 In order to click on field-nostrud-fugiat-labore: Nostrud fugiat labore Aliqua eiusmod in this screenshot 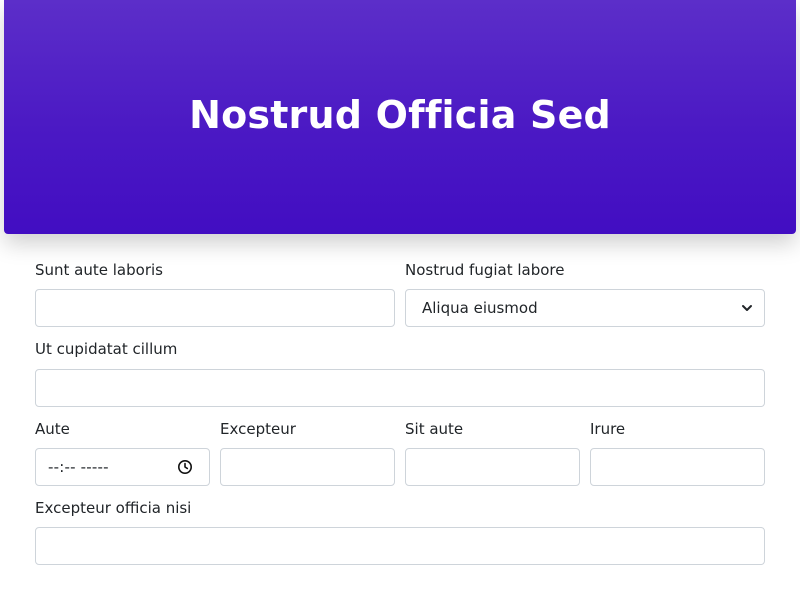, I will do `click(585, 294)`.